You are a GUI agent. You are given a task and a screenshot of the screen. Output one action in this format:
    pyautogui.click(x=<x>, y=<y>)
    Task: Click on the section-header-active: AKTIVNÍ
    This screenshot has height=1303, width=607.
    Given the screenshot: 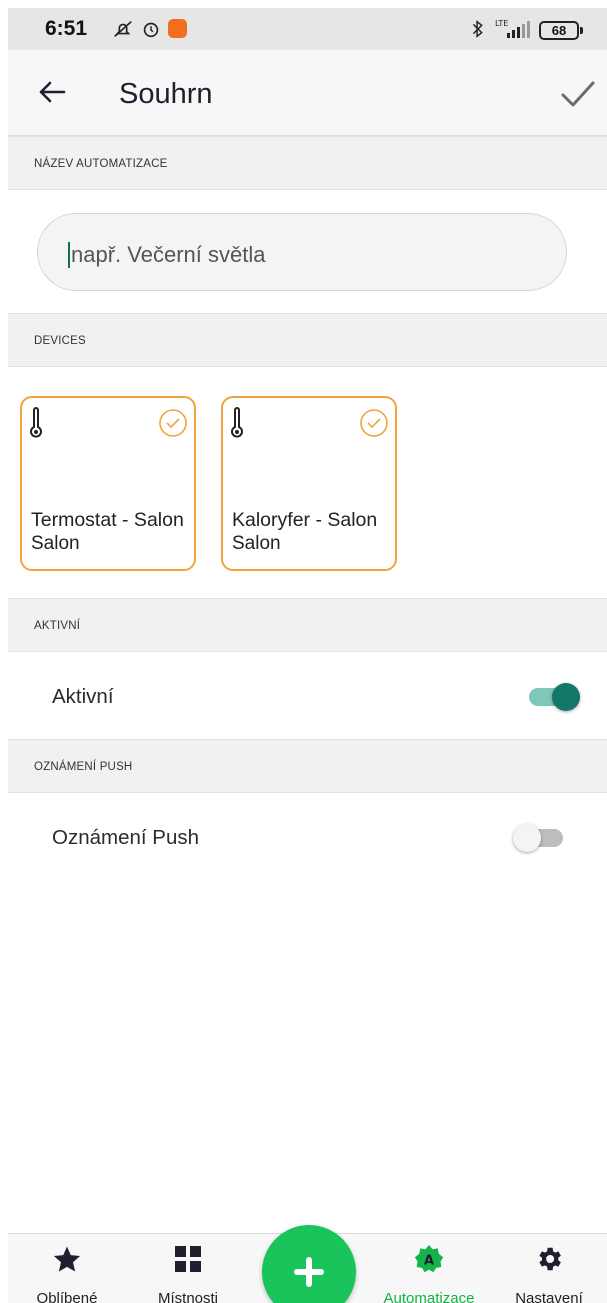 What is the action you would take?
    pyautogui.click(x=307, y=625)
    